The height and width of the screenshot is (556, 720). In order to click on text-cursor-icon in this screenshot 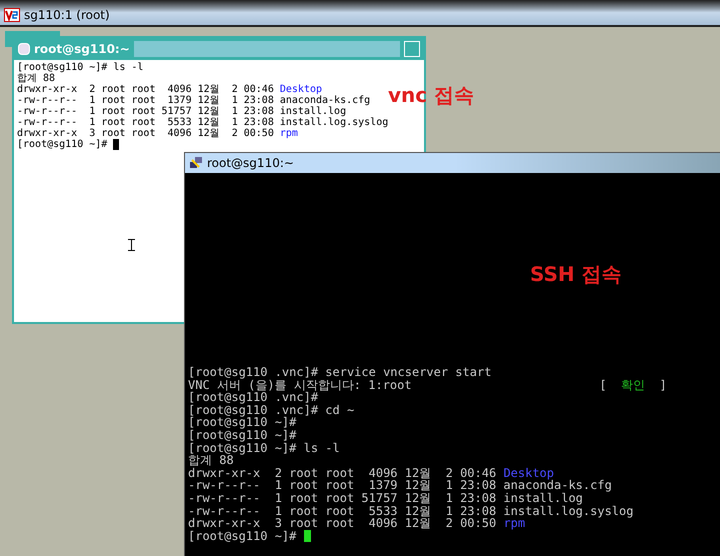, I will do `click(131, 245)`.